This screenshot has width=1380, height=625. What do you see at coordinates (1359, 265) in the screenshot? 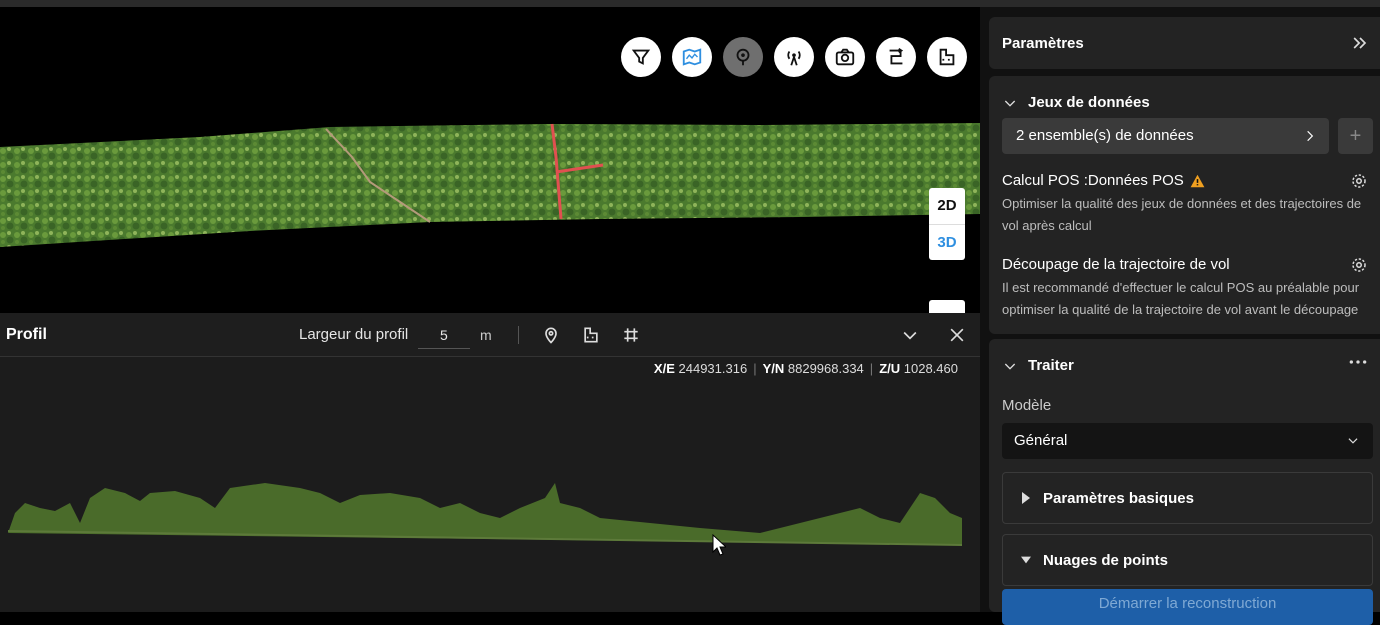
I see `flight-cut-gear-icon` at bounding box center [1359, 265].